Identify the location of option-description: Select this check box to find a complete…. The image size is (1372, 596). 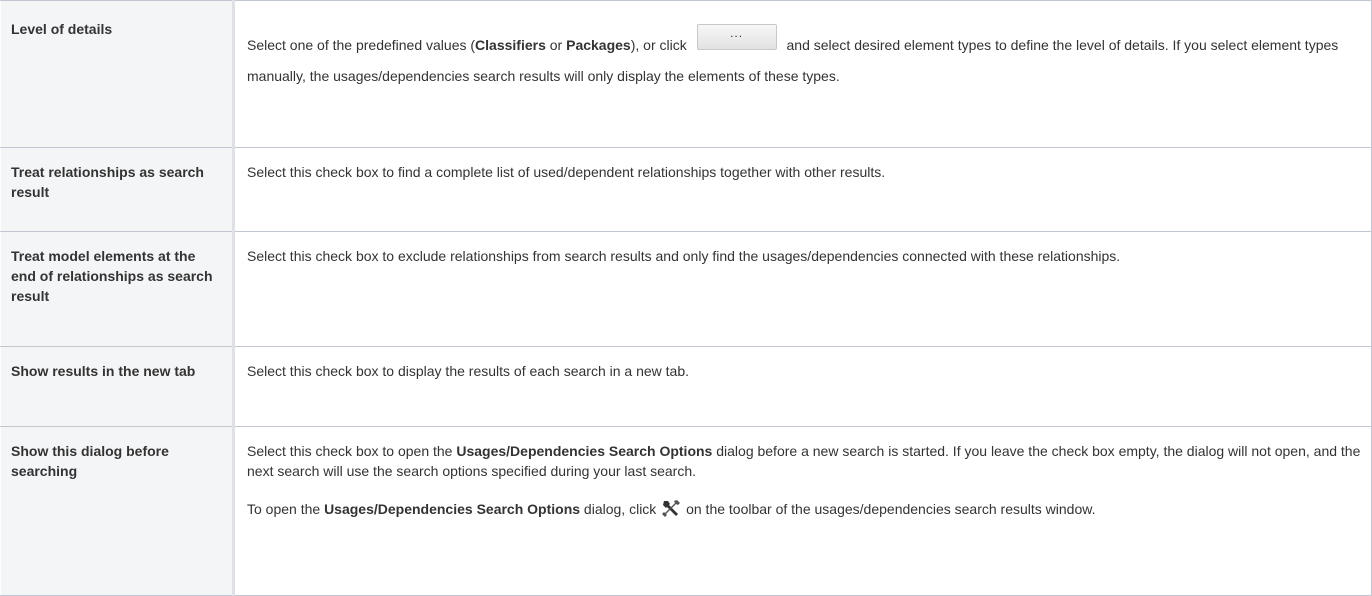
(802, 189).